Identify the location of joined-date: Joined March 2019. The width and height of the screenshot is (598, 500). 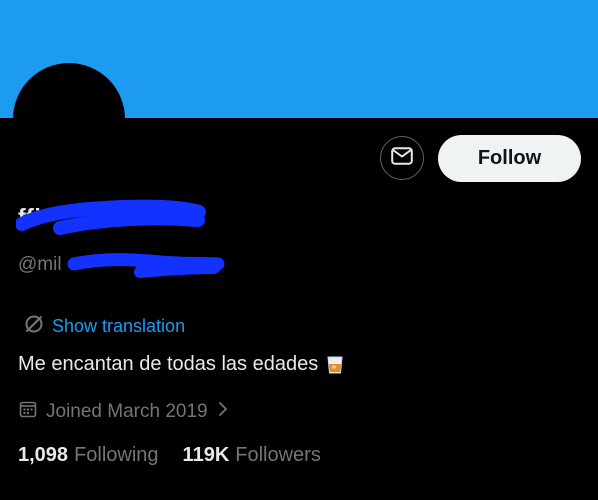
(124, 412).